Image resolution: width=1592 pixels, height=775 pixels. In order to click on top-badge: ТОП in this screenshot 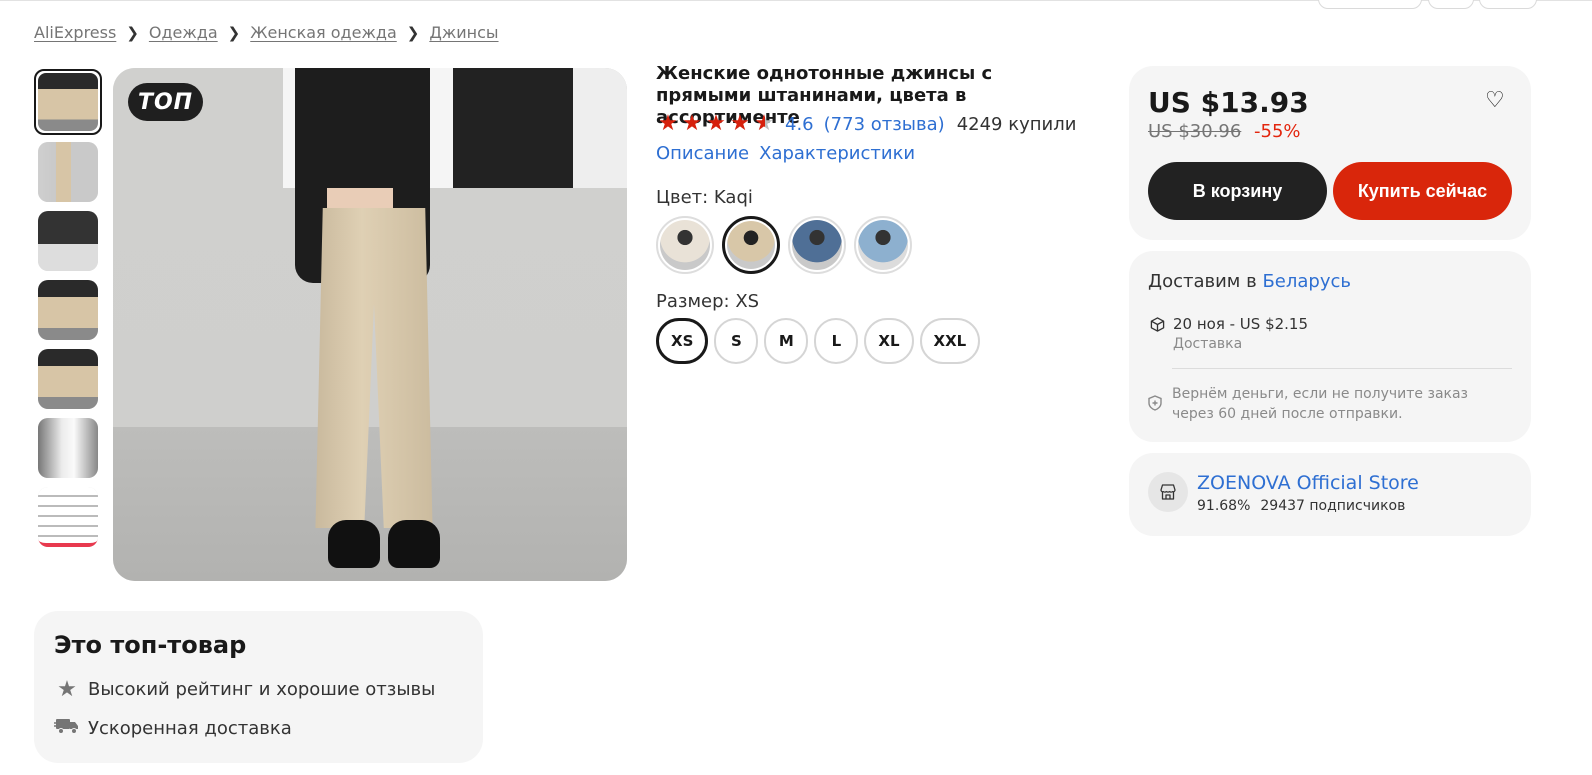, I will do `click(165, 102)`.